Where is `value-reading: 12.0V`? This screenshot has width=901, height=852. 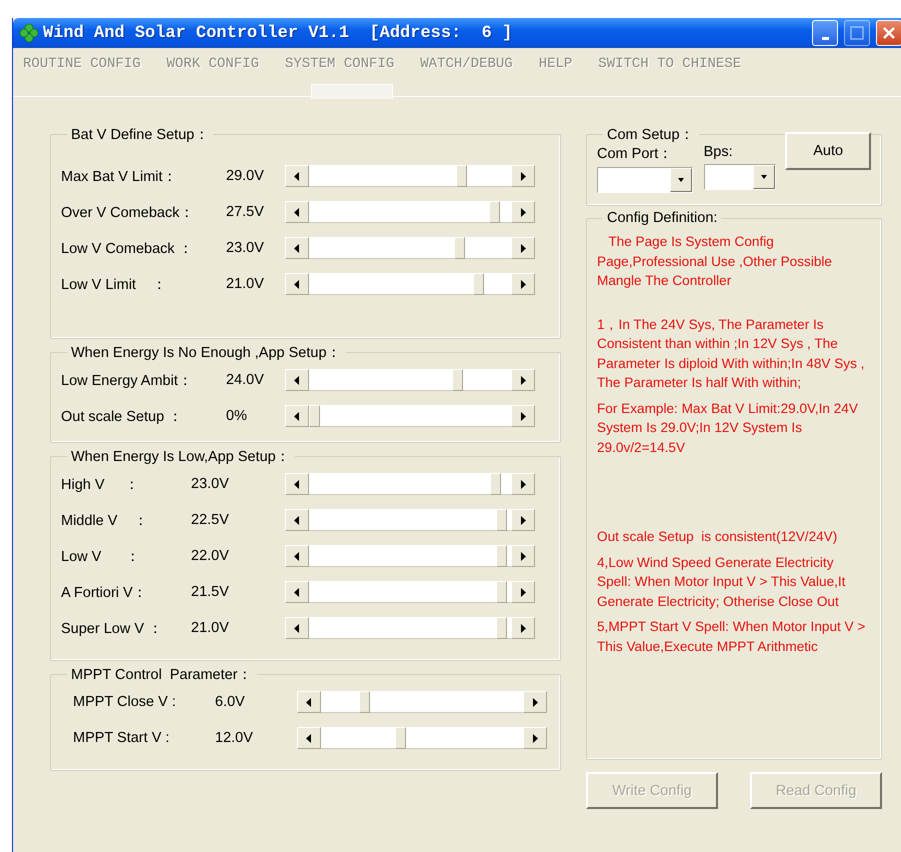
value-reading: 12.0V is located at coordinates (234, 738).